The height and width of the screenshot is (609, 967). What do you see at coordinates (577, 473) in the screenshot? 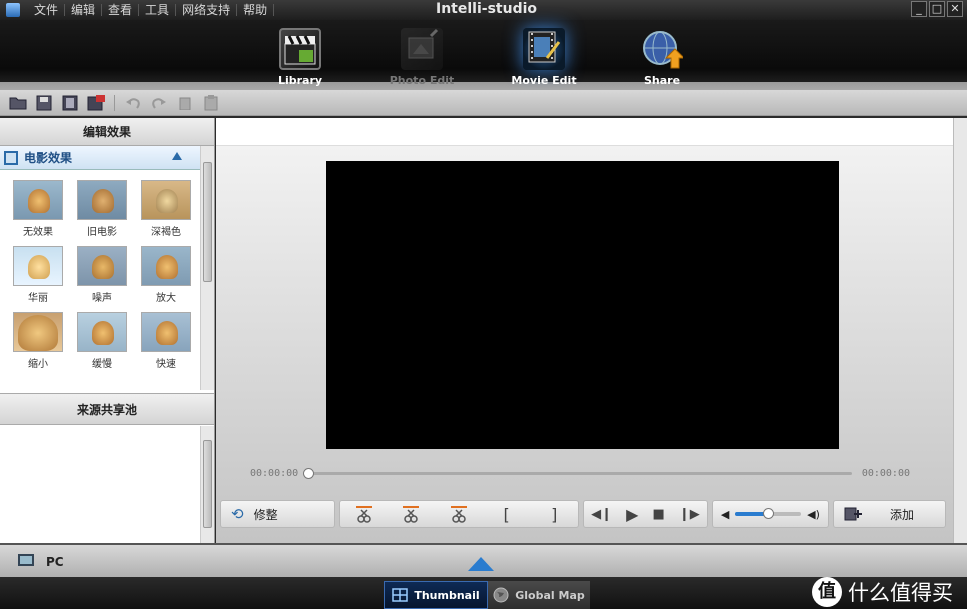
I see `progress-track` at bounding box center [577, 473].